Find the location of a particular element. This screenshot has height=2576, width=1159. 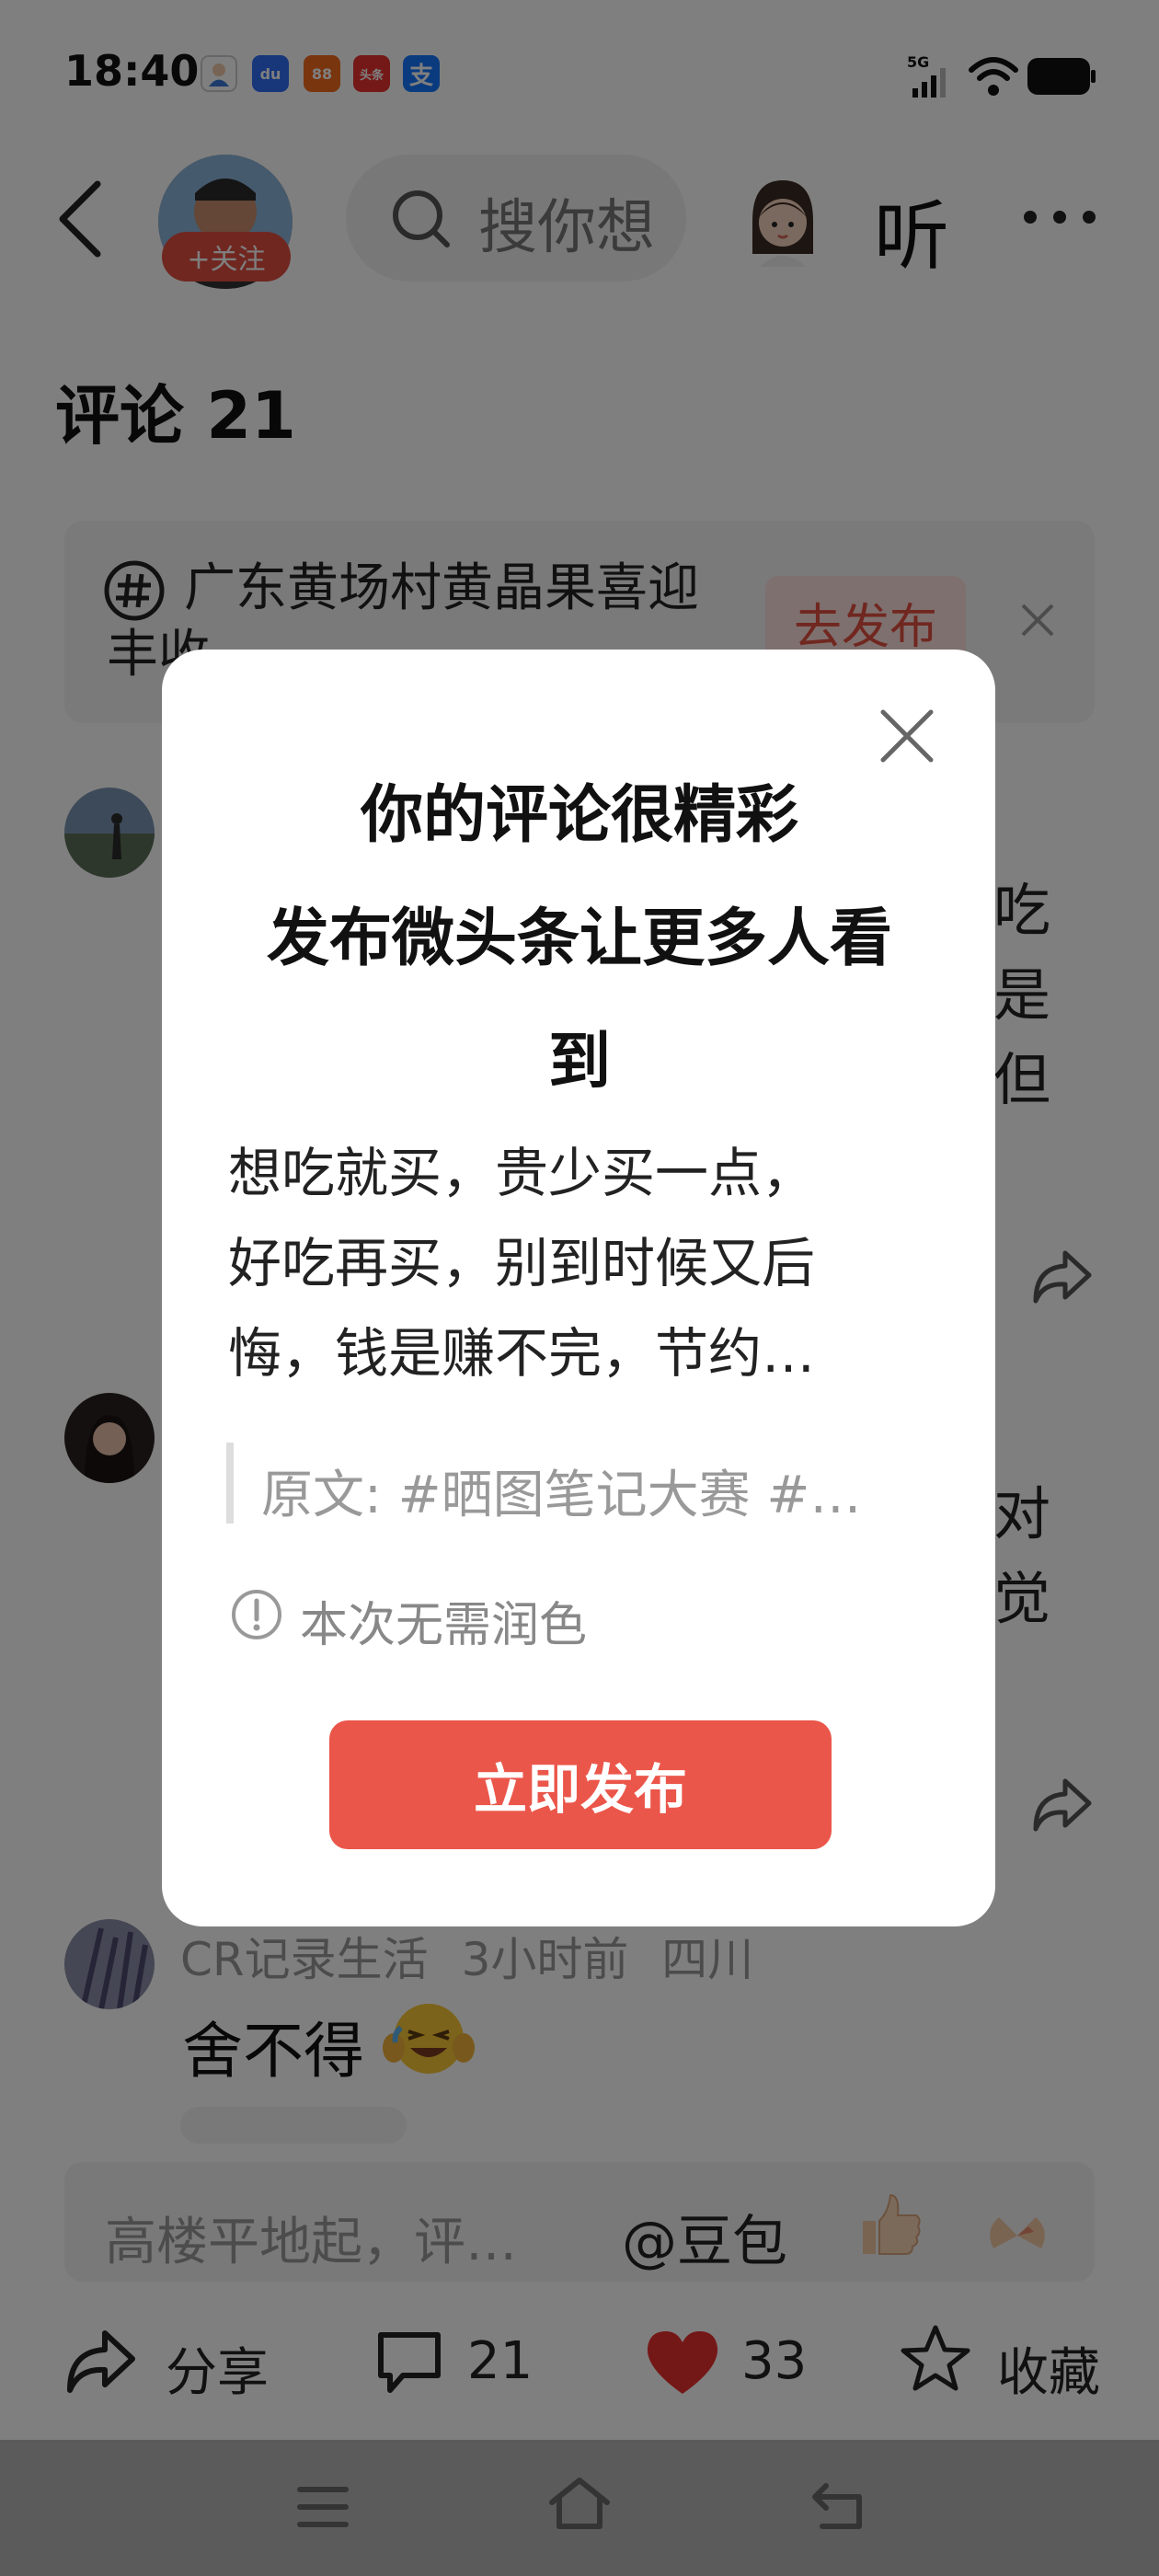

polish-note: 本次无需润色 is located at coordinates (444, 1625).